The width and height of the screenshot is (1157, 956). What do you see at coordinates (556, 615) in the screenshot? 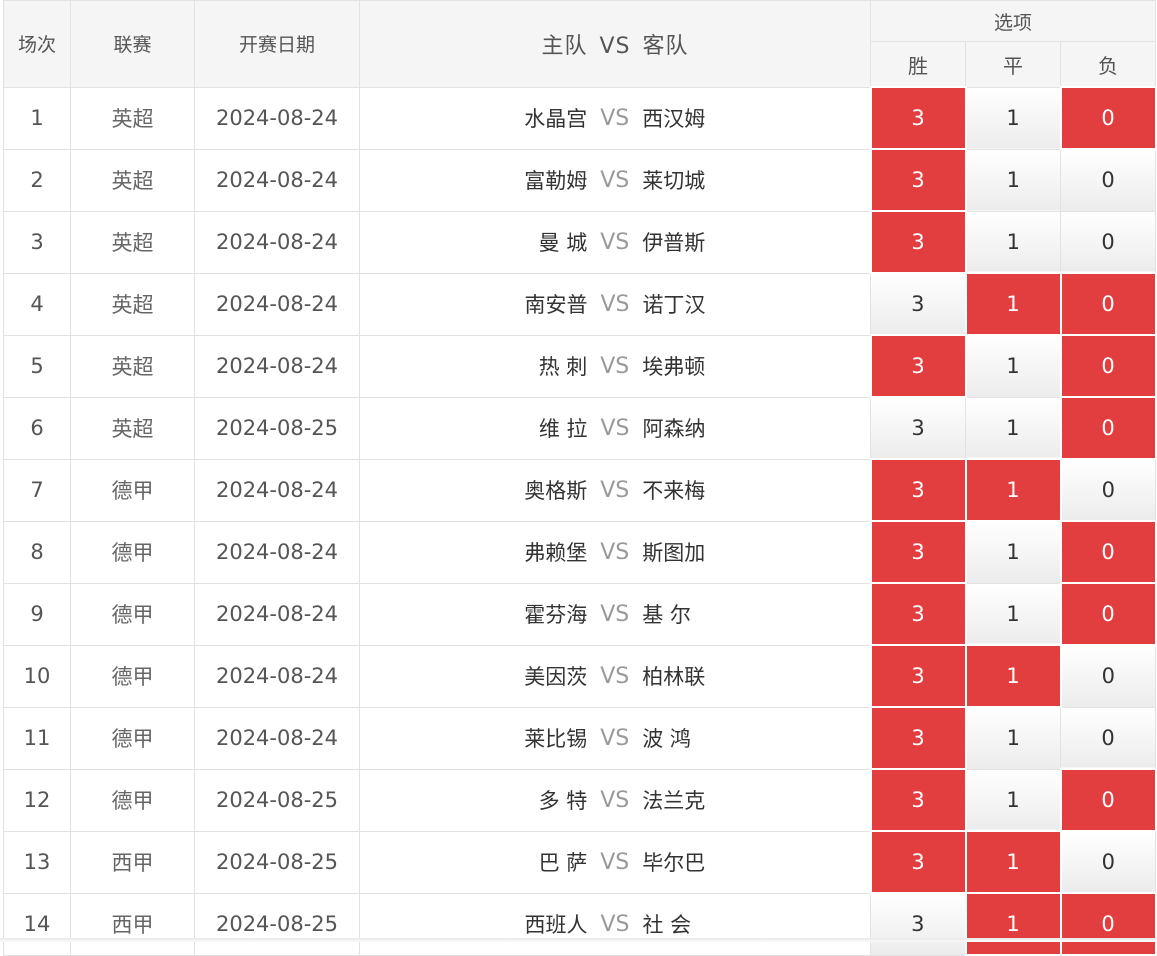
I see `home-team: 霍芬海` at bounding box center [556, 615].